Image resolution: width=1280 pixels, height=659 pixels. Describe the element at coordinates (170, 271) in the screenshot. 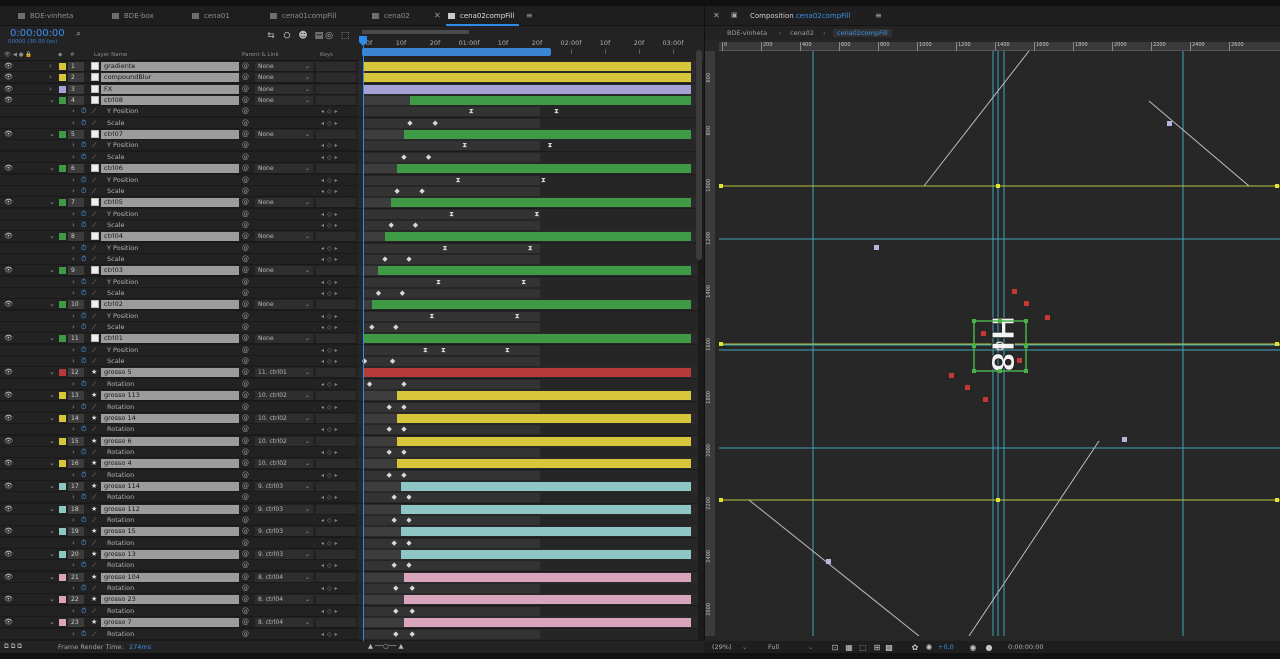

I see `layer-name: ctrl03` at that location.